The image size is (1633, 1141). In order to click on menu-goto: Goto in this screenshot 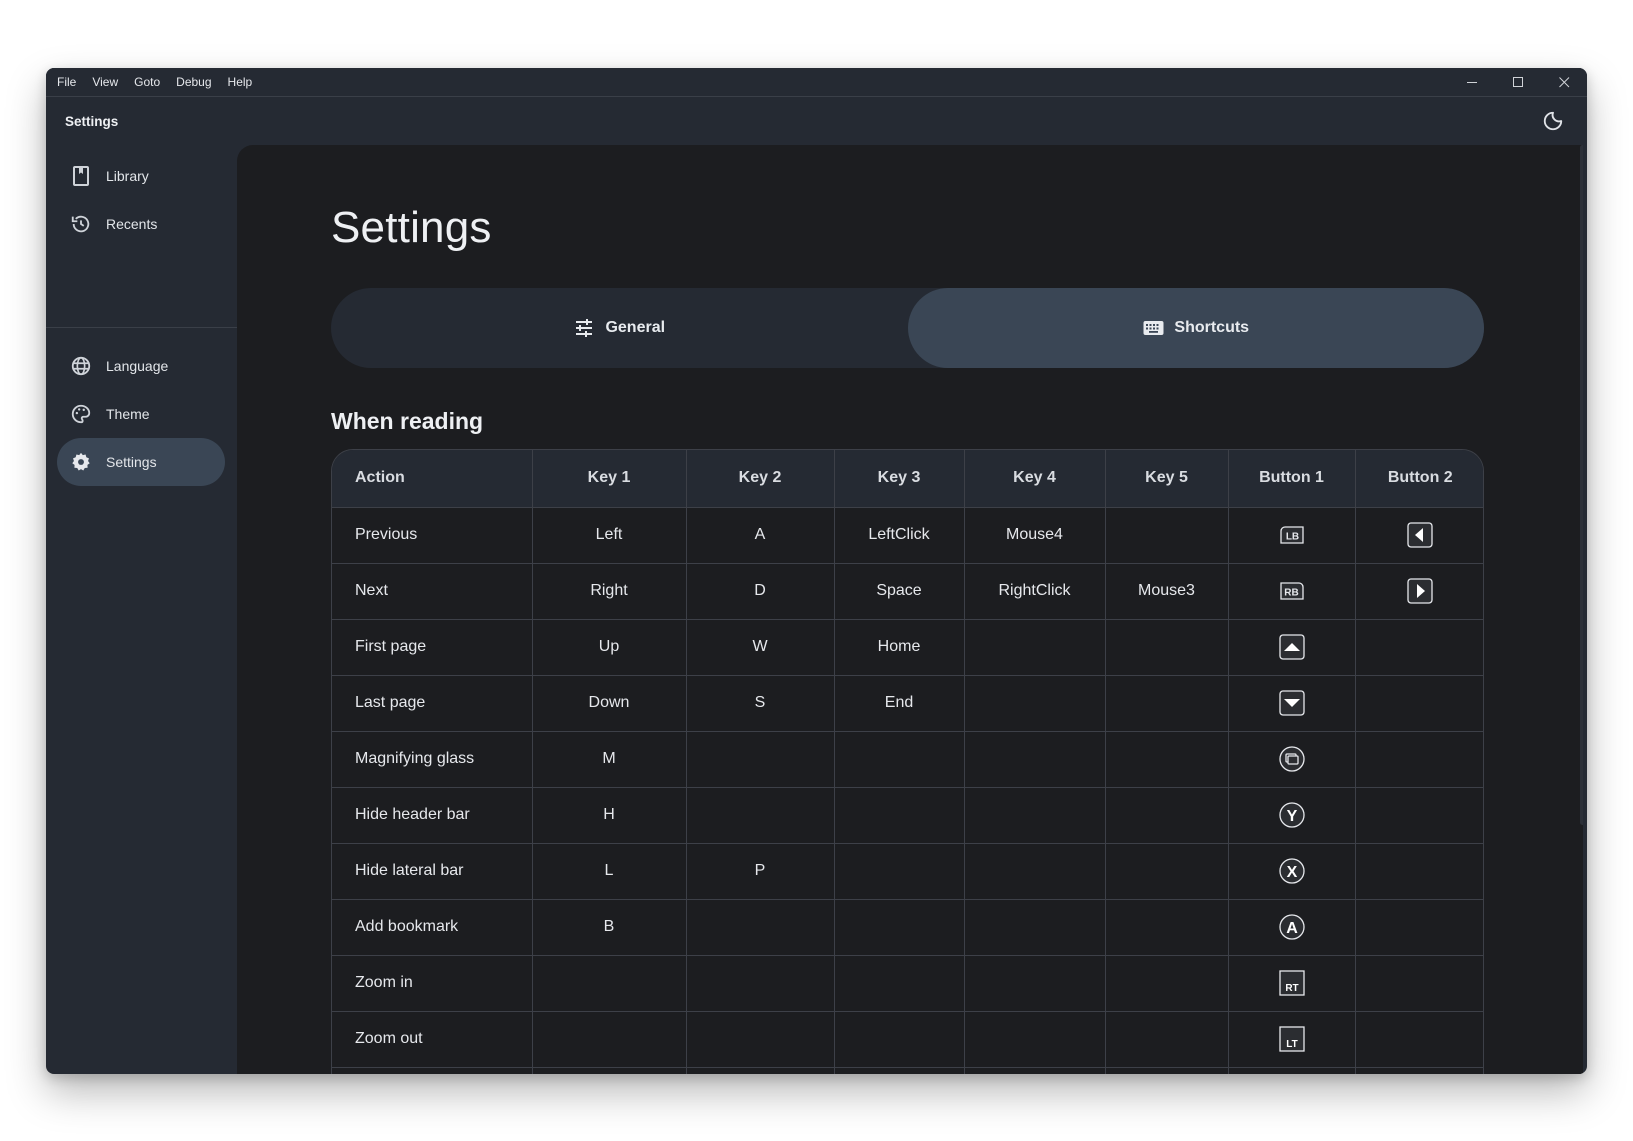, I will do `click(147, 82)`.